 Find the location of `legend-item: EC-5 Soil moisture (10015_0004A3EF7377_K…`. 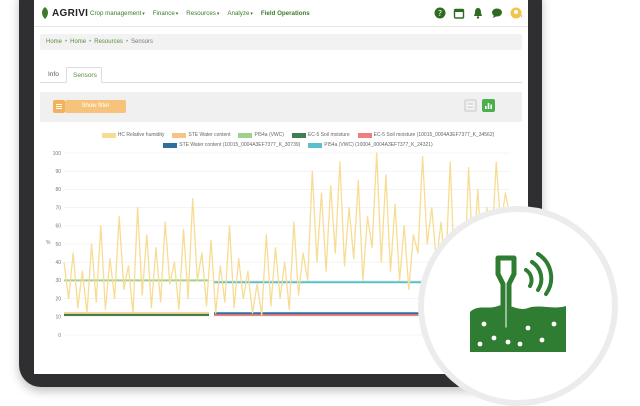

legend-item: EC-5 Soil moisture (10015_0004A3EF7377_K… is located at coordinates (426, 135).